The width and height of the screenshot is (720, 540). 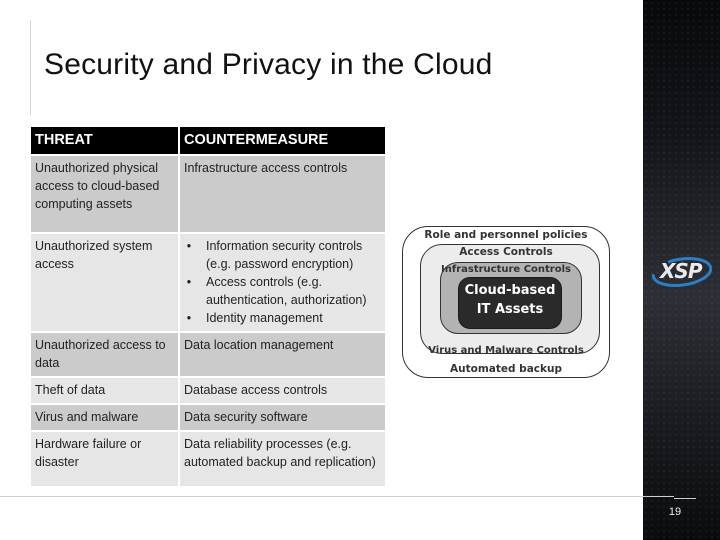 What do you see at coordinates (268, 64) in the screenshot?
I see `slide-title: Security and Privacy in the Cloud` at bounding box center [268, 64].